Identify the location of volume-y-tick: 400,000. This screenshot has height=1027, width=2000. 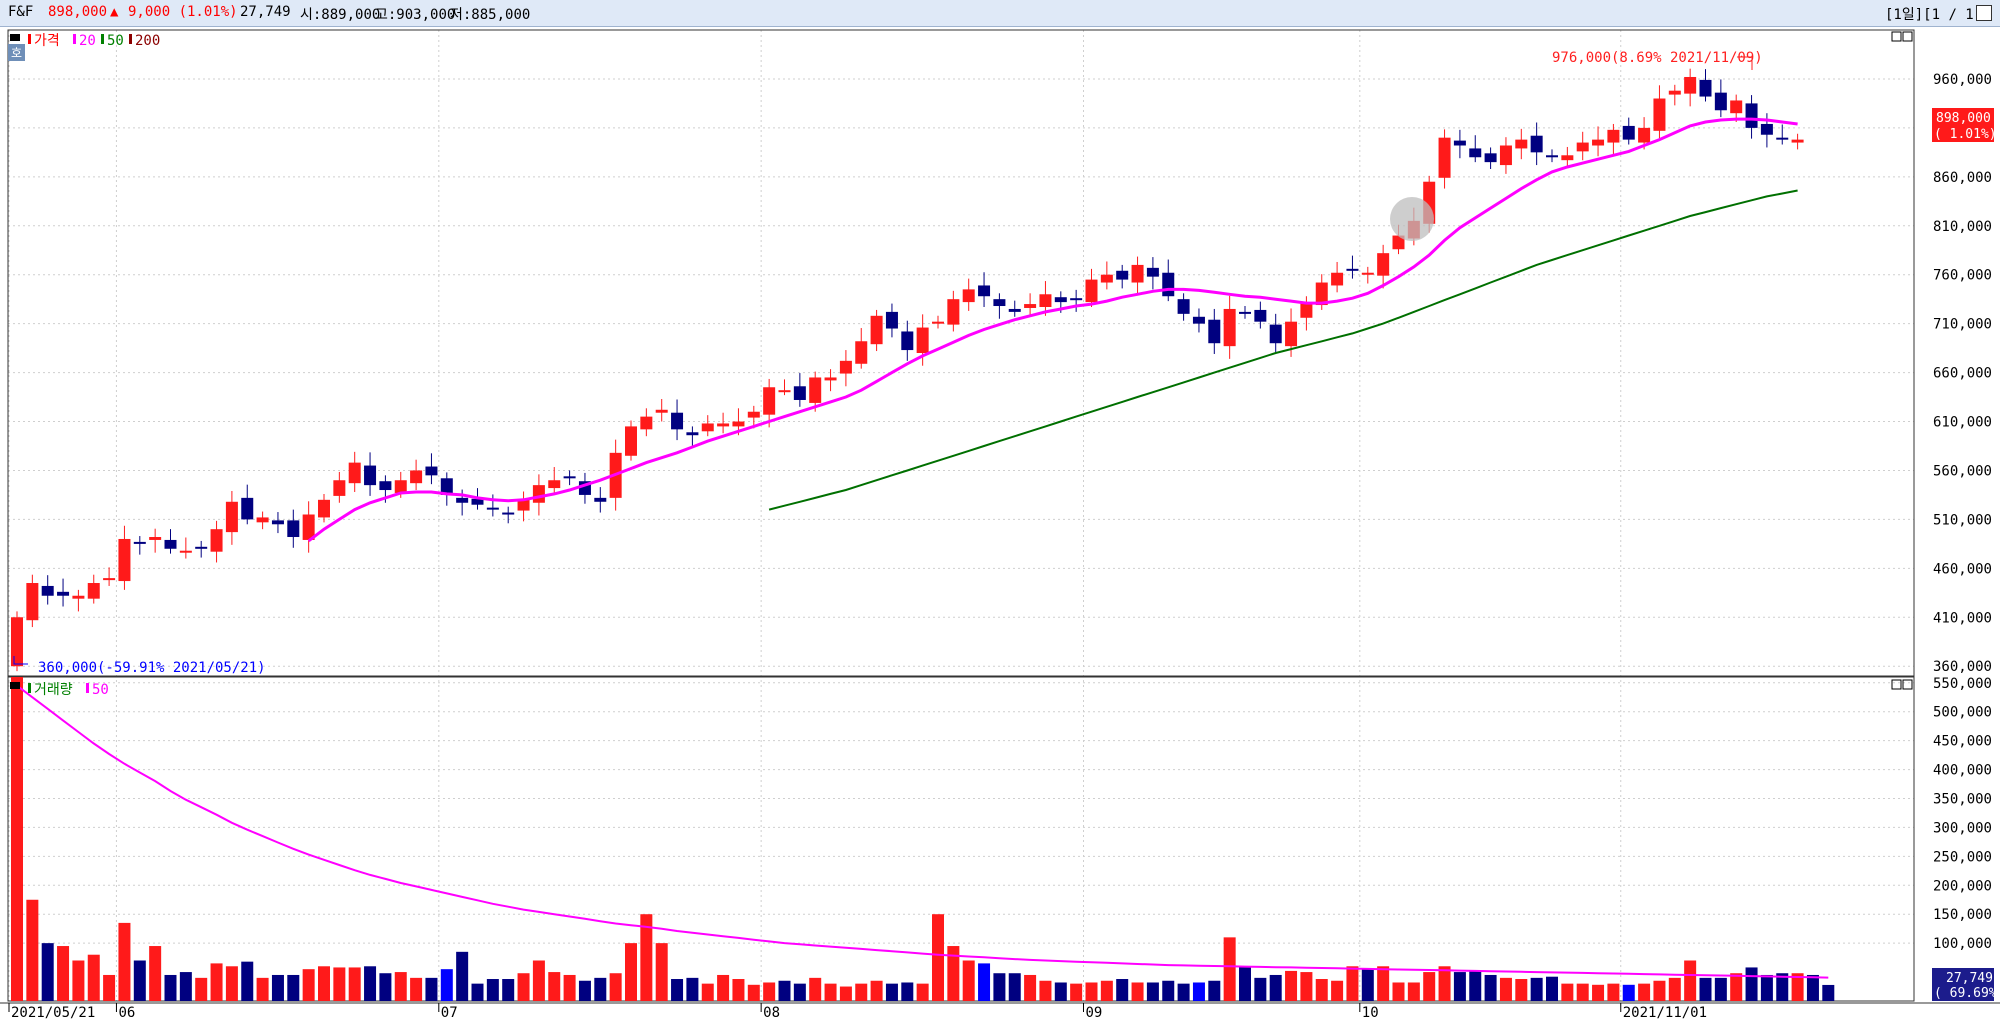
(1962, 771).